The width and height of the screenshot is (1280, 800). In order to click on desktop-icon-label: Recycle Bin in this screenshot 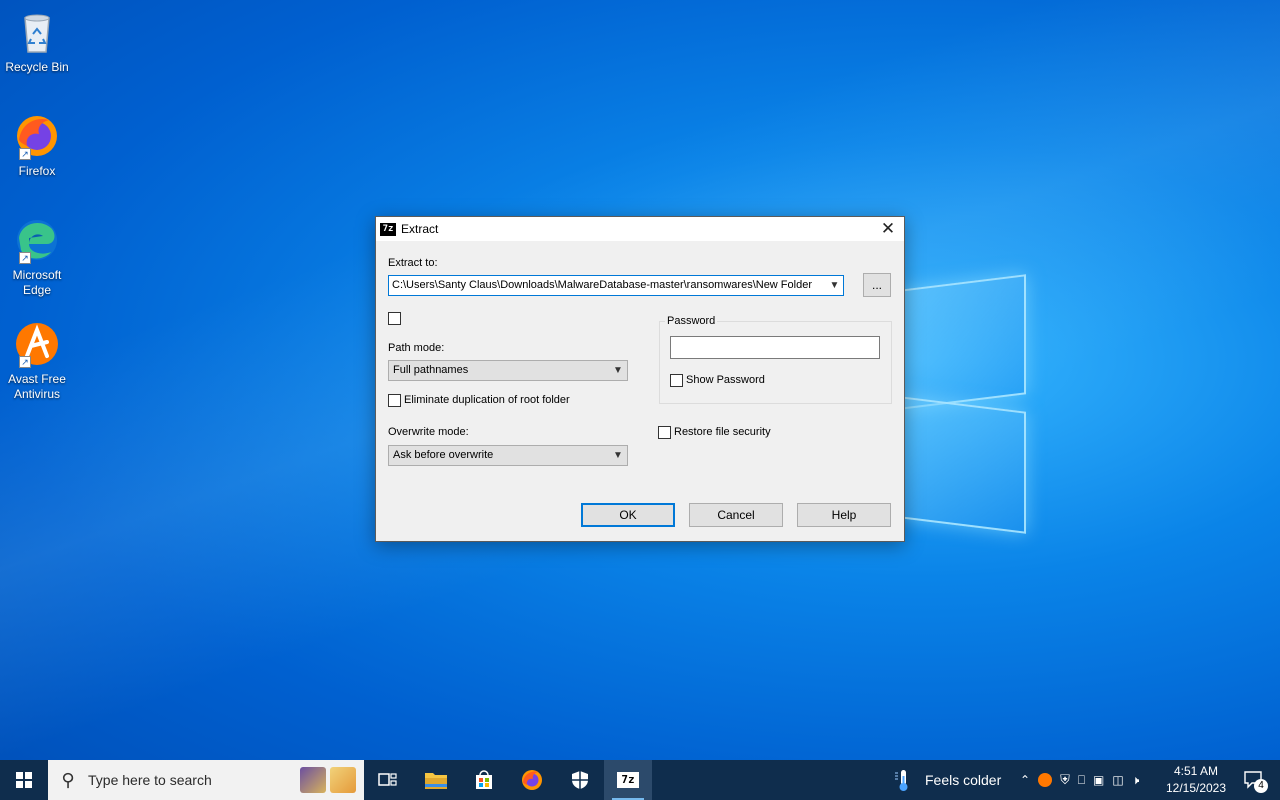, I will do `click(37, 67)`.